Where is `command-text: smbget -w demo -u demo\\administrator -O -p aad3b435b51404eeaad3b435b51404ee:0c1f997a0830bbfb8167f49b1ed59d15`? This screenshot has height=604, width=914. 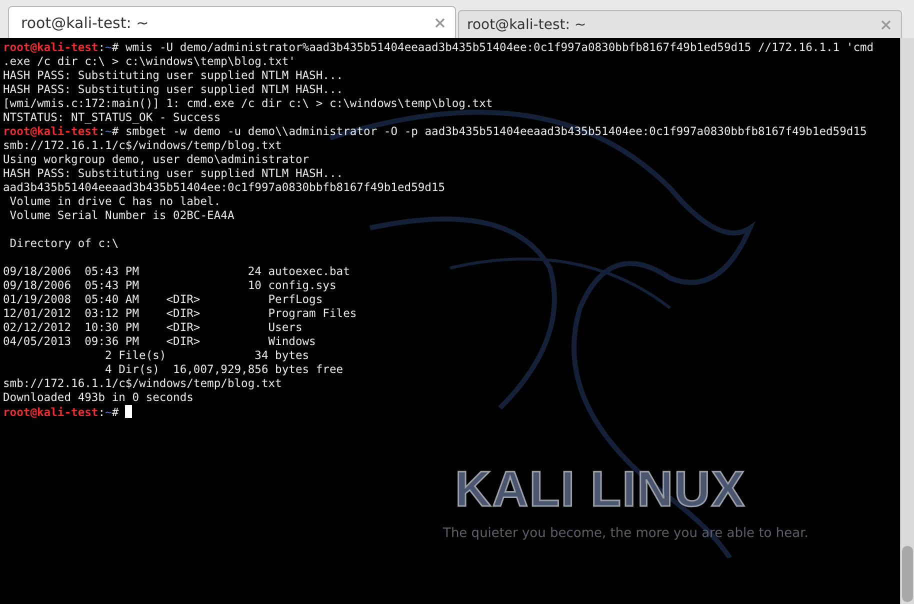
command-text: smbget -w demo -u demo\\administrator -O -p aad3b435b51404eeaad3b435b51404ee:0c1f997a0830bbfb8167f49b1ed59d15 is located at coordinates (496, 131).